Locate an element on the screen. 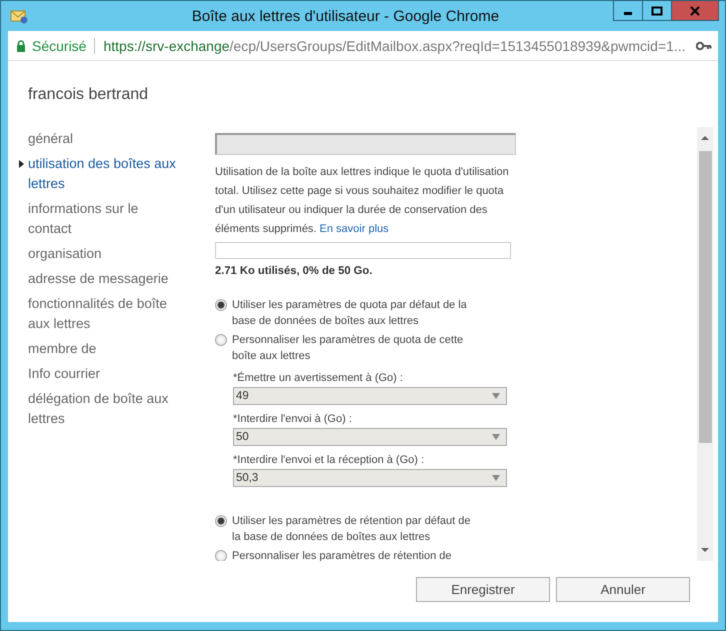 This screenshot has height=631, width=726. envelope-icon is located at coordinates (19, 16).